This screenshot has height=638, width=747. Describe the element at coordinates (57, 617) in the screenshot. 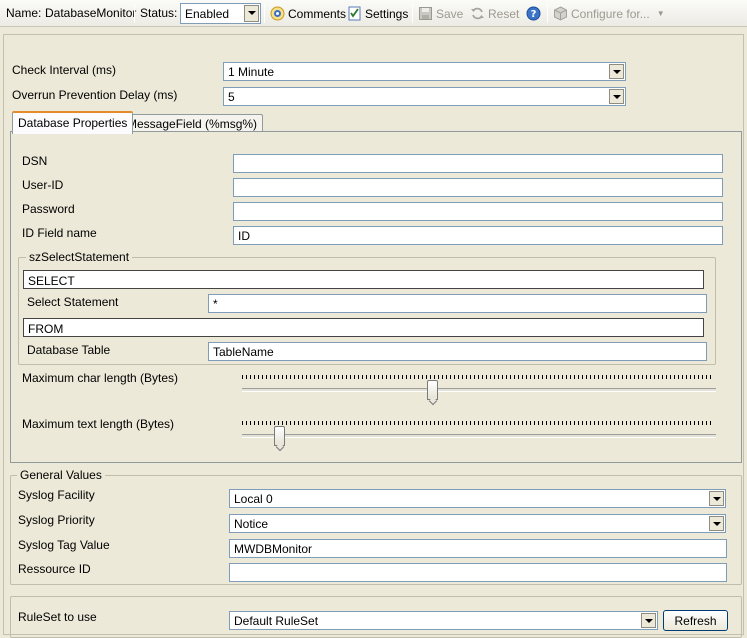

I see `ruleset-label: RuleSet to use` at that location.